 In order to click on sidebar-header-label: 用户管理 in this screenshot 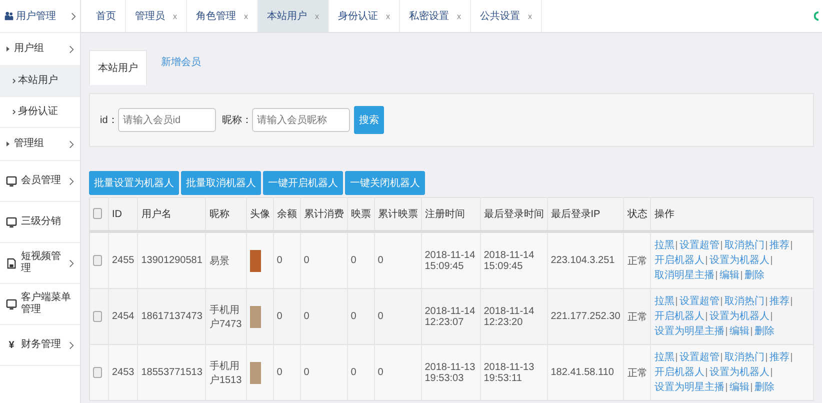, I will do `click(36, 16)`.